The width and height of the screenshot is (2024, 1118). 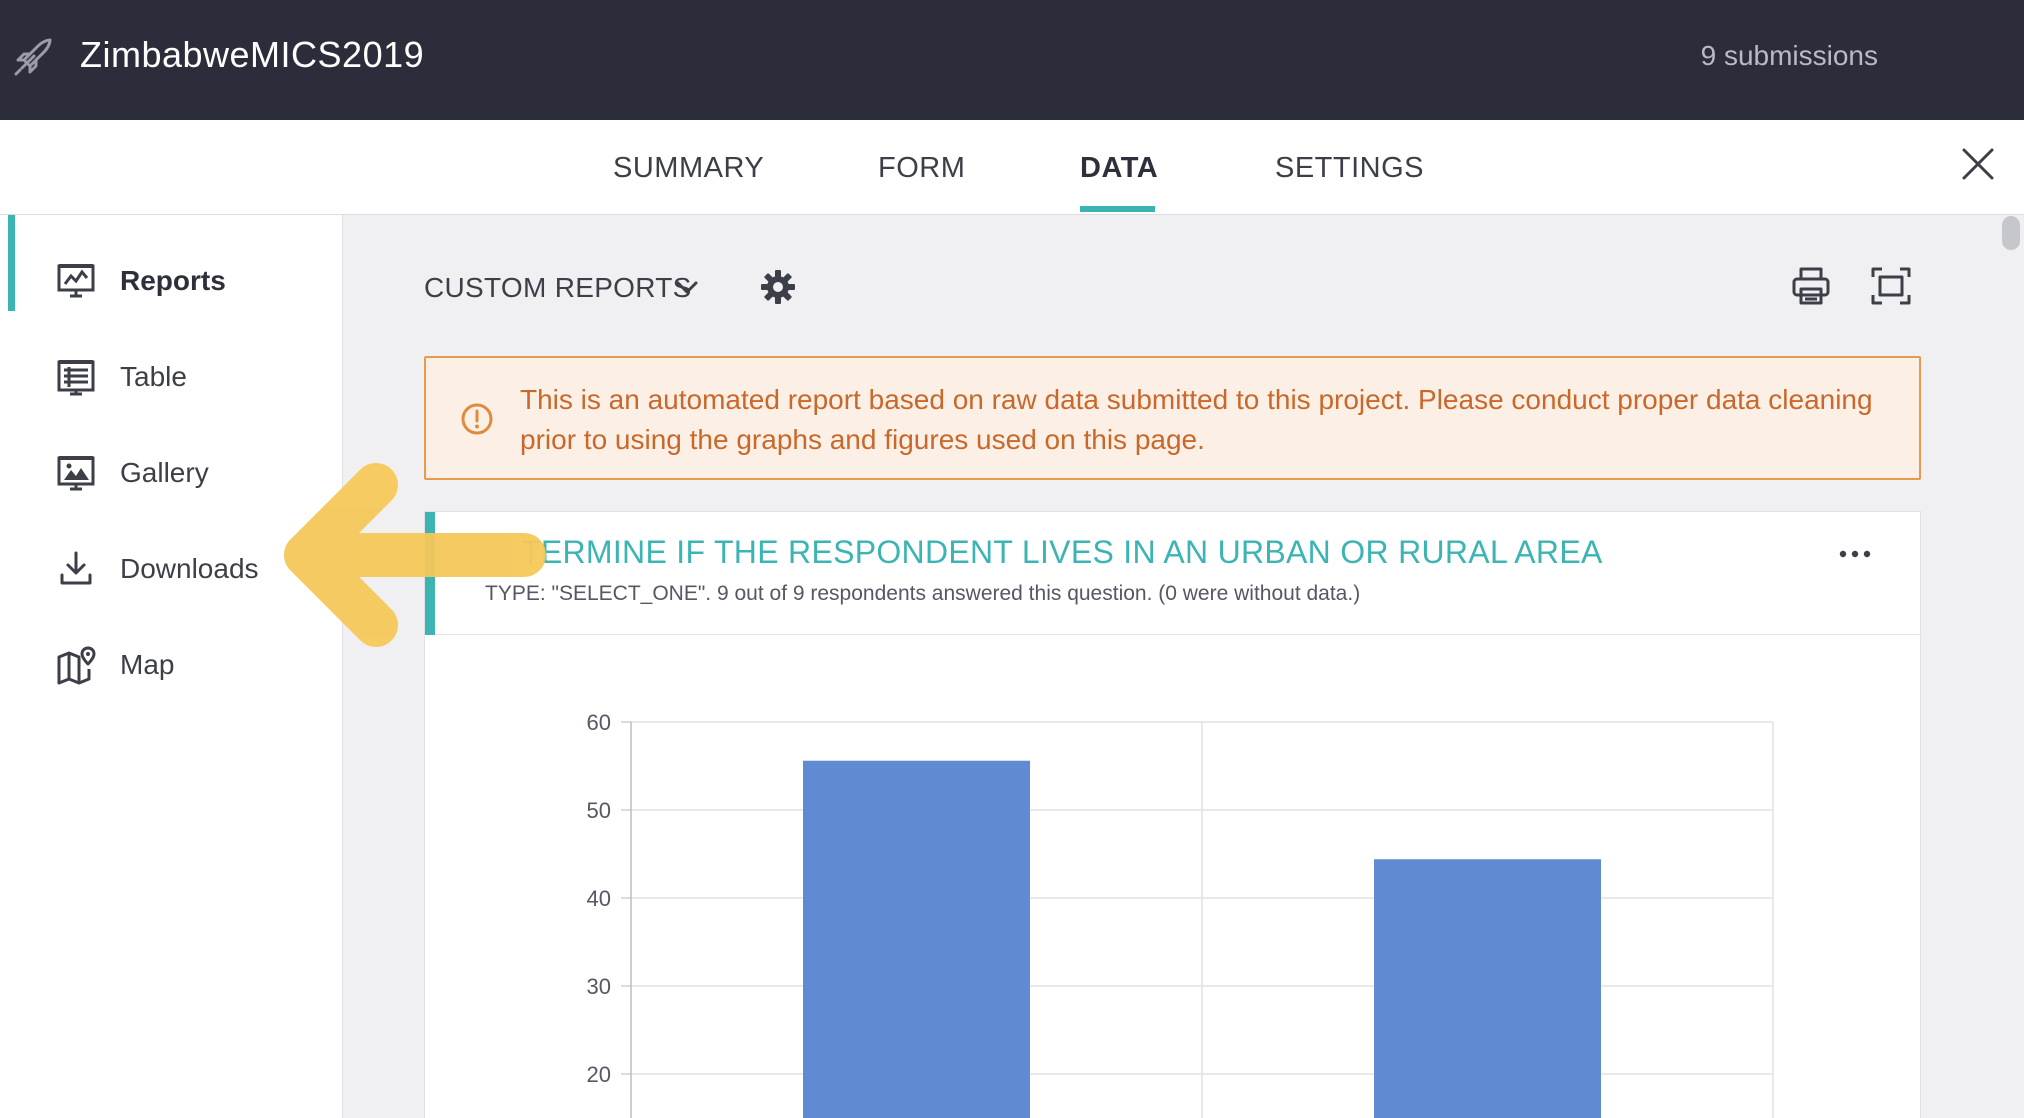 What do you see at coordinates (1855, 554) in the screenshot?
I see `more-options-icon` at bounding box center [1855, 554].